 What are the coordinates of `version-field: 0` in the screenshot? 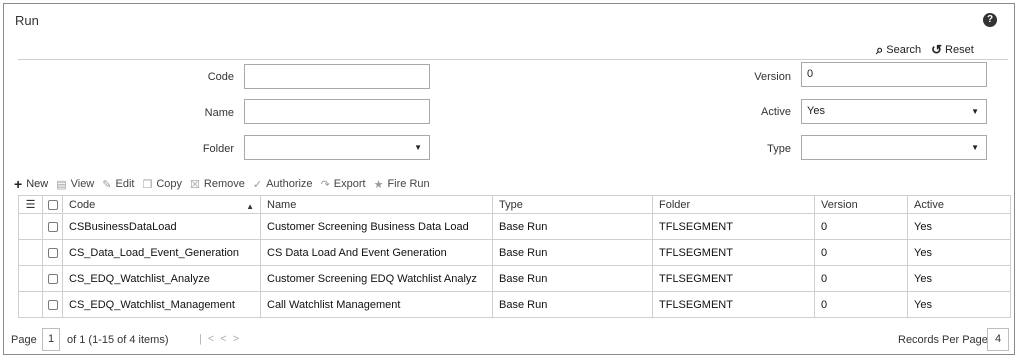 It's located at (894, 74).